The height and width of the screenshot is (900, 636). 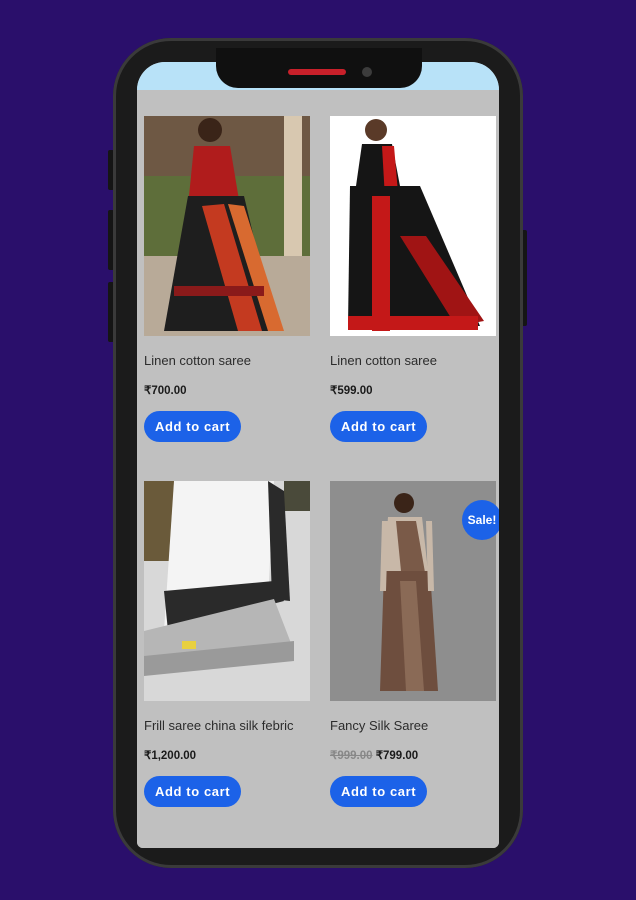 What do you see at coordinates (351, 756) in the screenshot?
I see `product-old-price: ₹999.00` at bounding box center [351, 756].